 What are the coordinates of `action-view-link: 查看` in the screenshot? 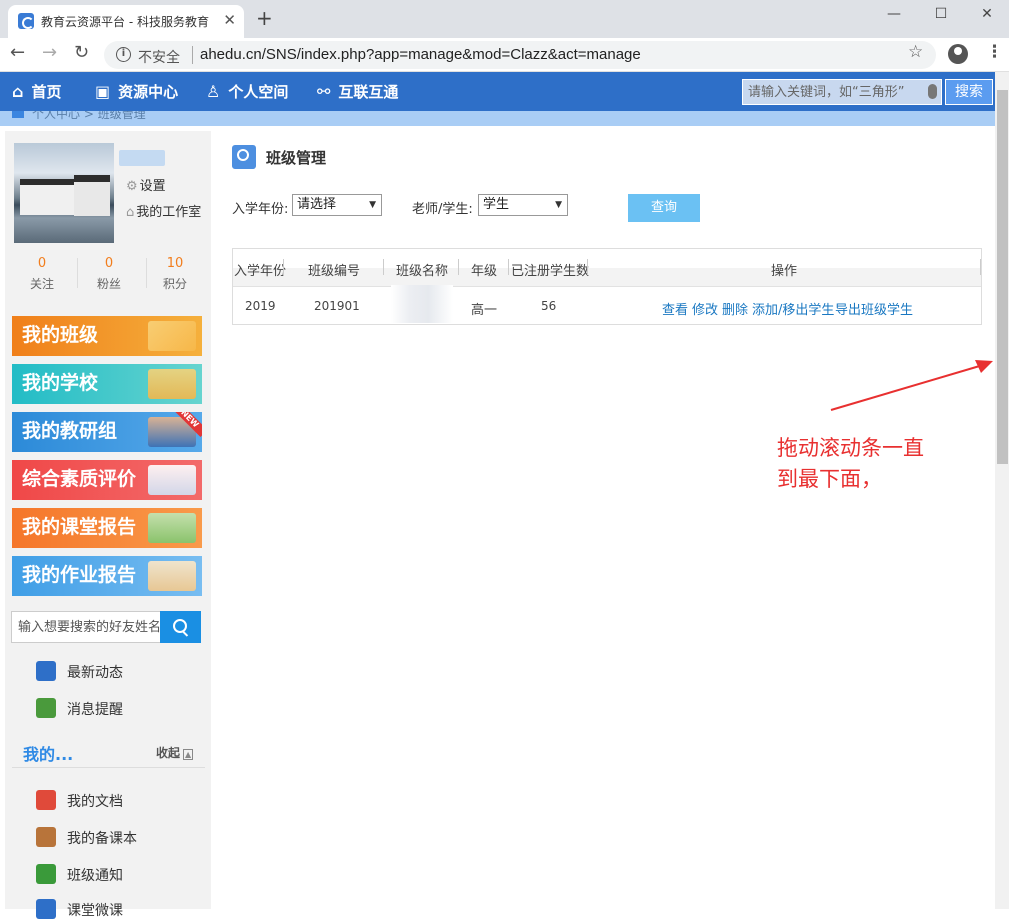 It's located at (675, 308).